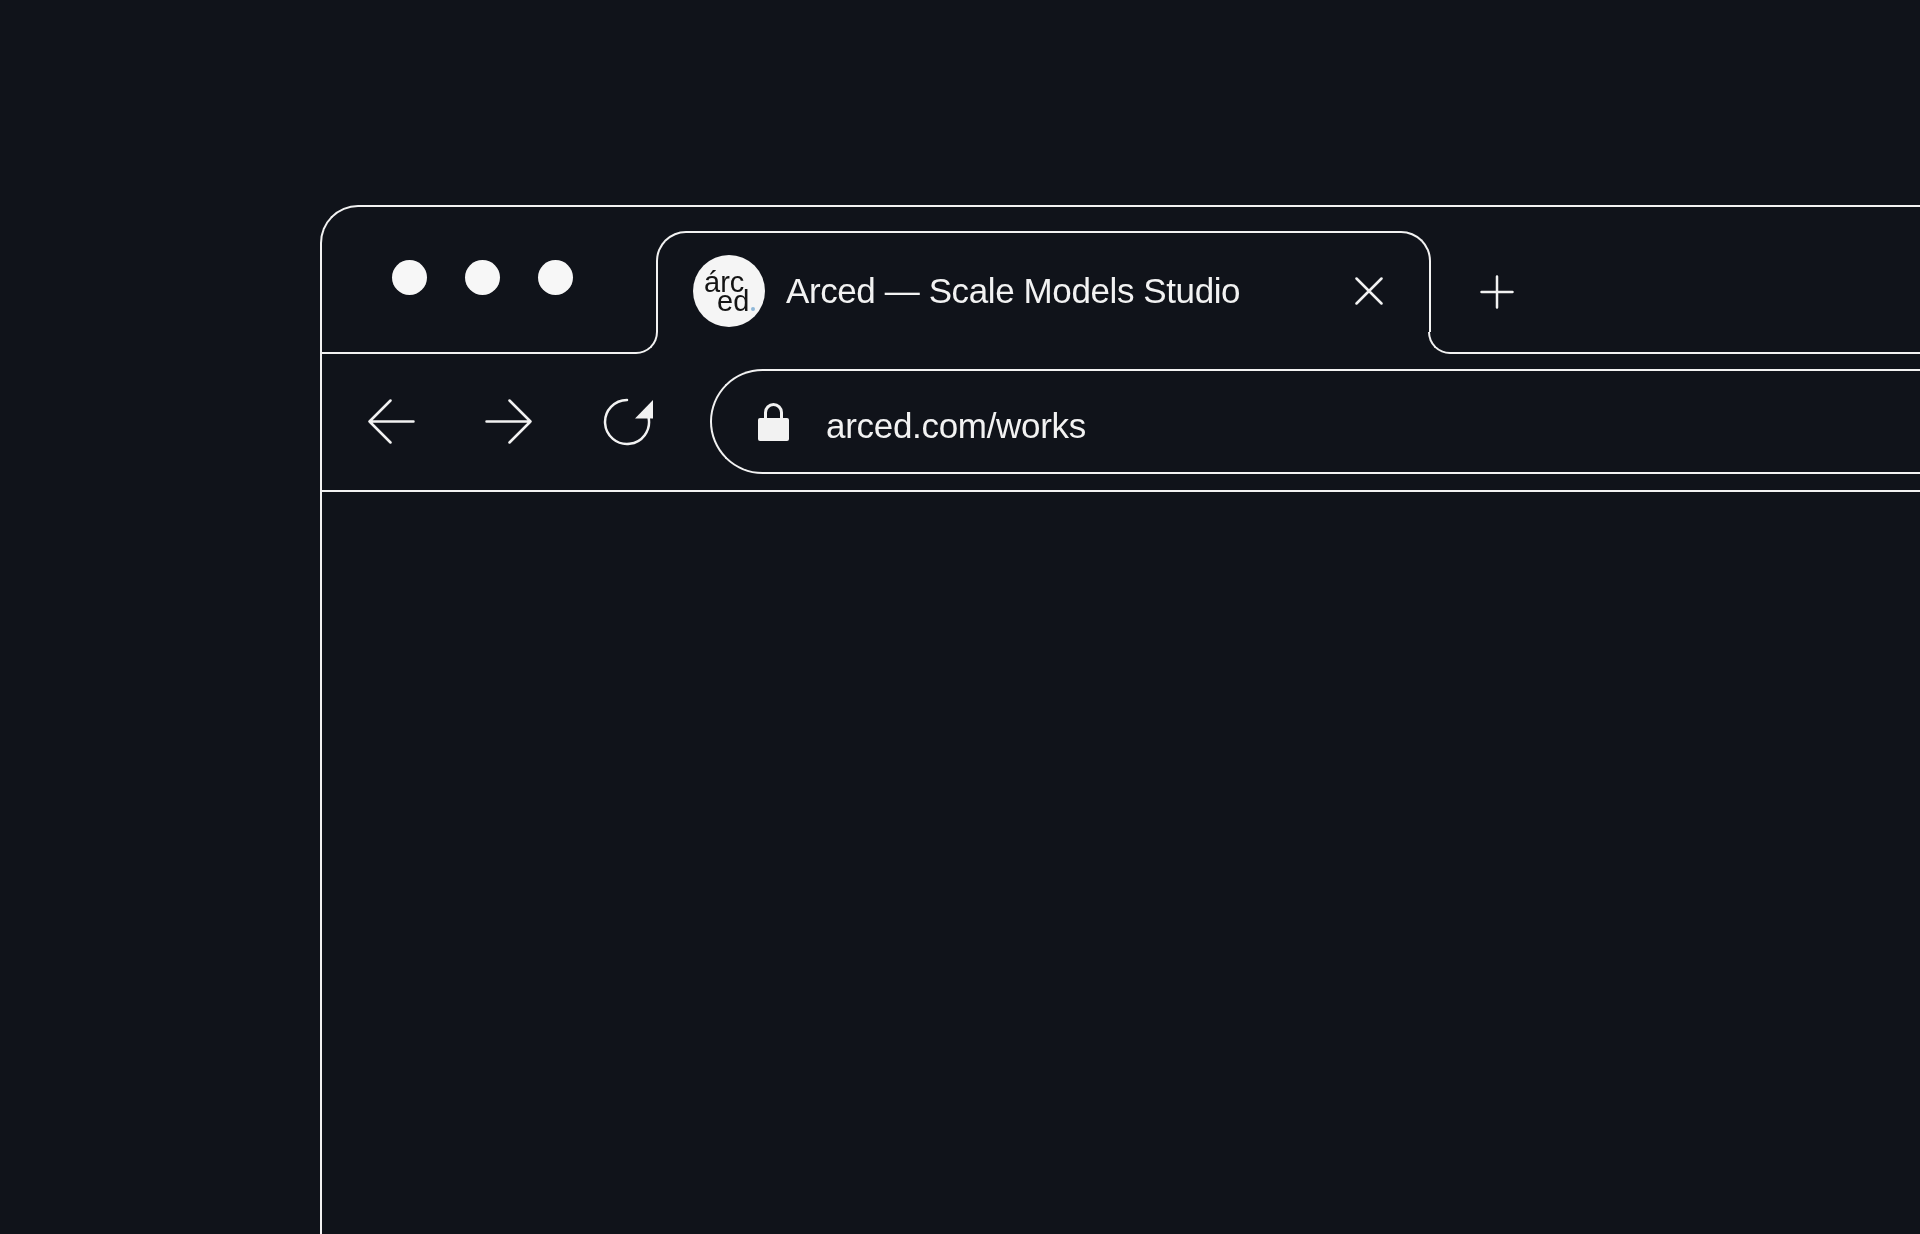  I want to click on browser-tab: árc ed Arced — Scale Models Studio, so click(1043, 281).